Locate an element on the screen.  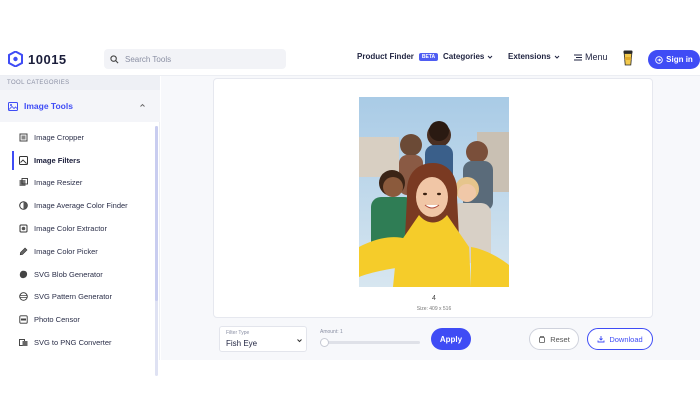
category-label: Image Tools is located at coordinates (48, 106).